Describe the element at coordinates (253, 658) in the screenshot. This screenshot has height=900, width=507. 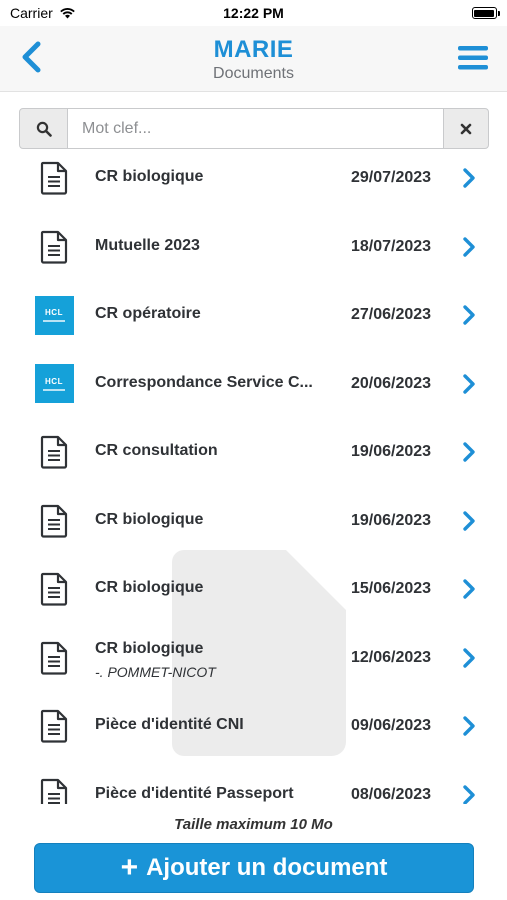
I see `document-row: CR biologique -. POMMET-NICOT 12/06/2023` at that location.